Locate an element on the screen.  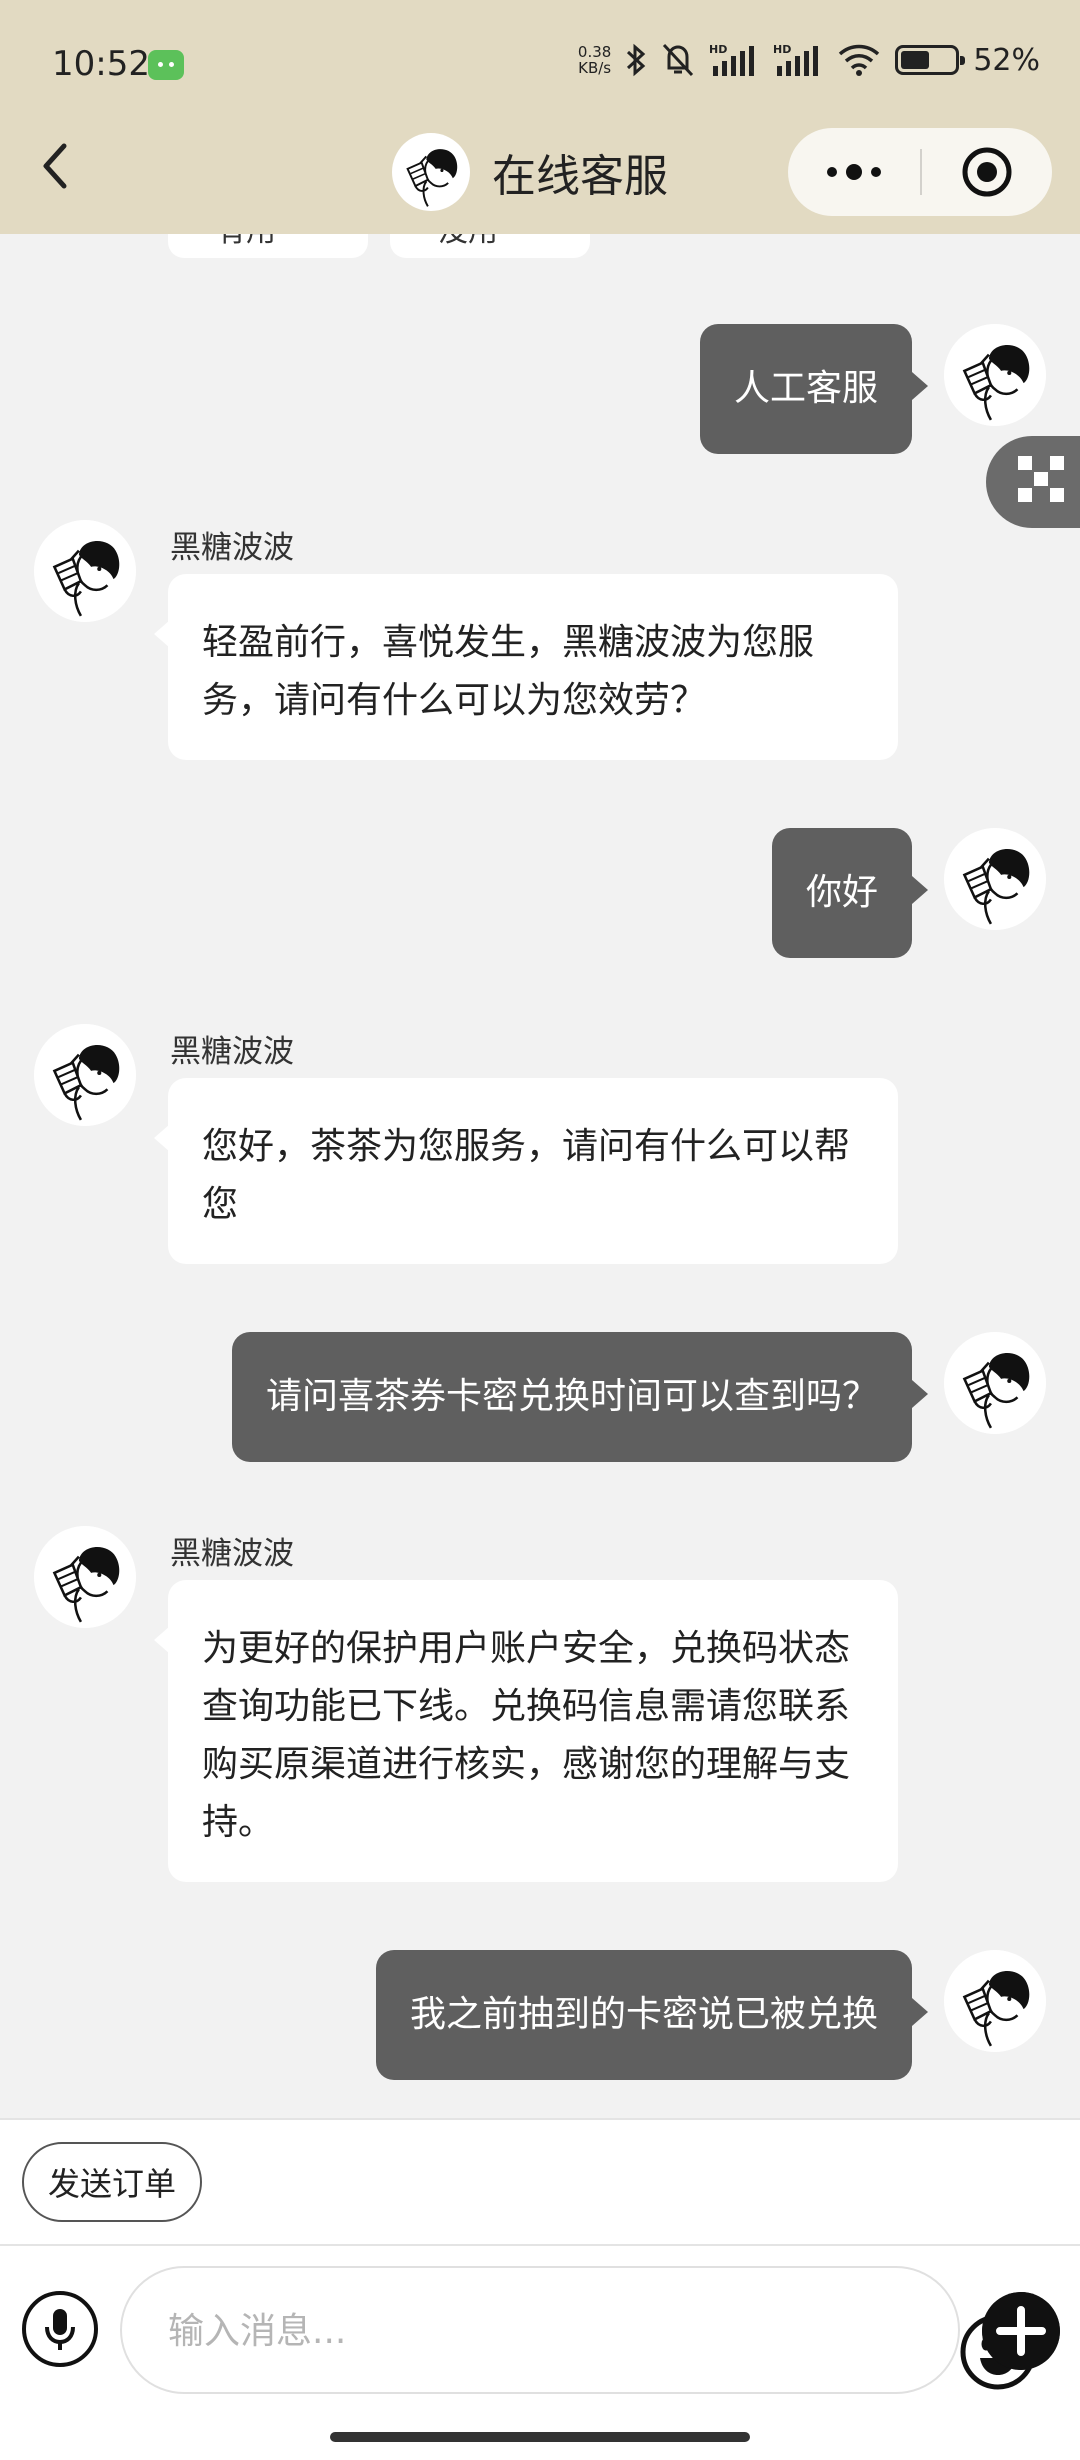
target-icon is located at coordinates (987, 172).